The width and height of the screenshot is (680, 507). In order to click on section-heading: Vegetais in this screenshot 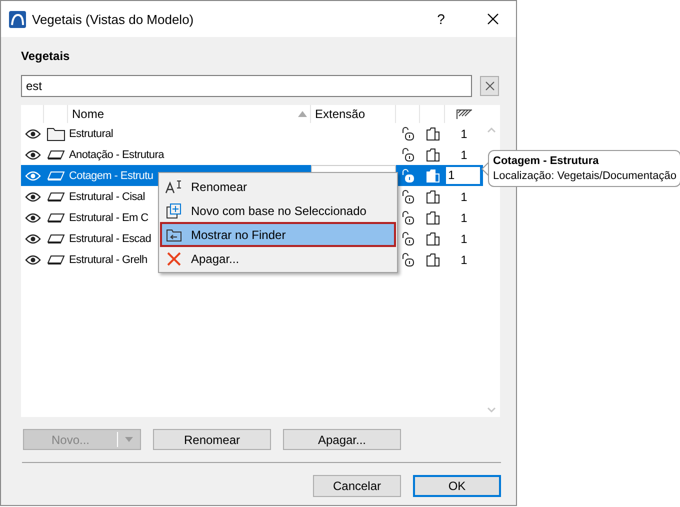, I will do `click(46, 57)`.